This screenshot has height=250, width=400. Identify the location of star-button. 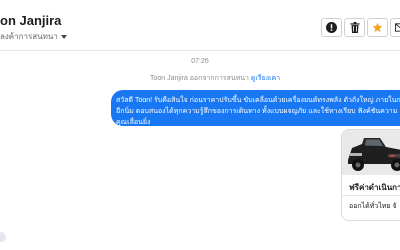
(377, 27).